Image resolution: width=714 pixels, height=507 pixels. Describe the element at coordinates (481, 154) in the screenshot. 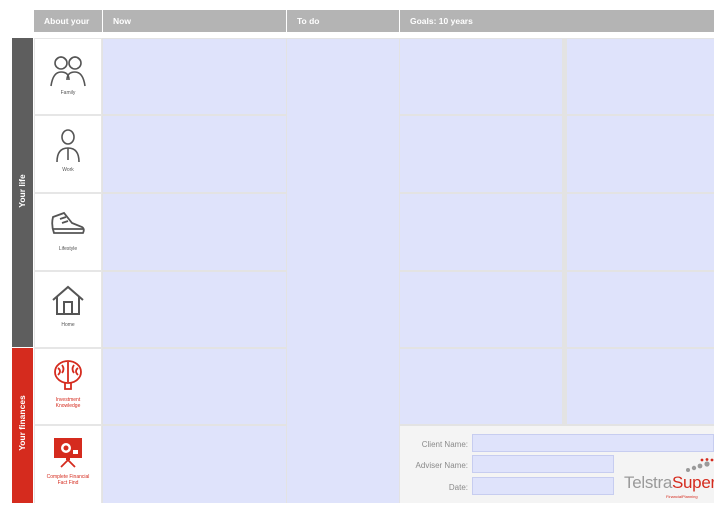

I see `goal-field-work-a` at that location.